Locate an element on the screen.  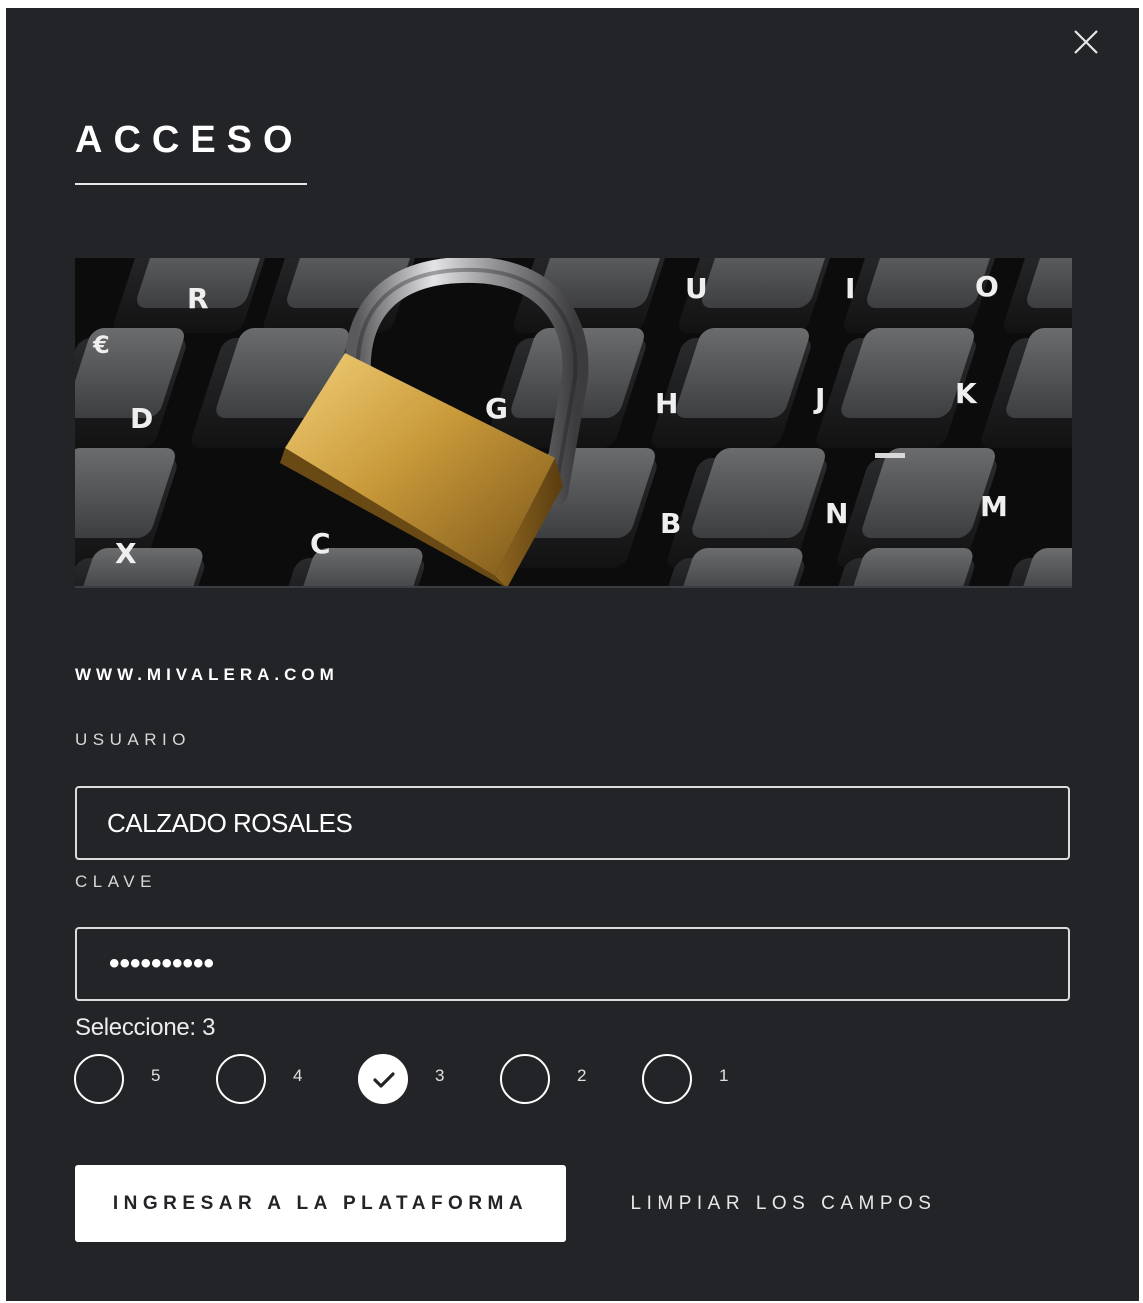
user-label: USUARIO is located at coordinates (133, 739).